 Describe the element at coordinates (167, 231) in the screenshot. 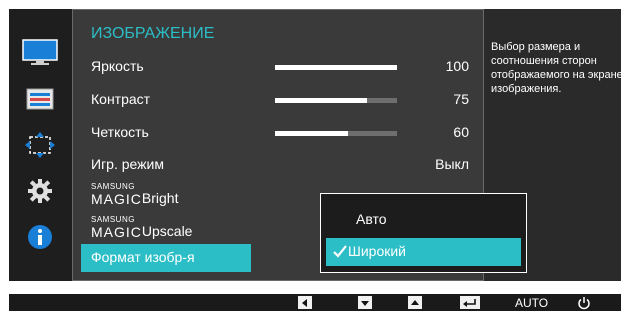

I see `item-label: Upscale` at that location.